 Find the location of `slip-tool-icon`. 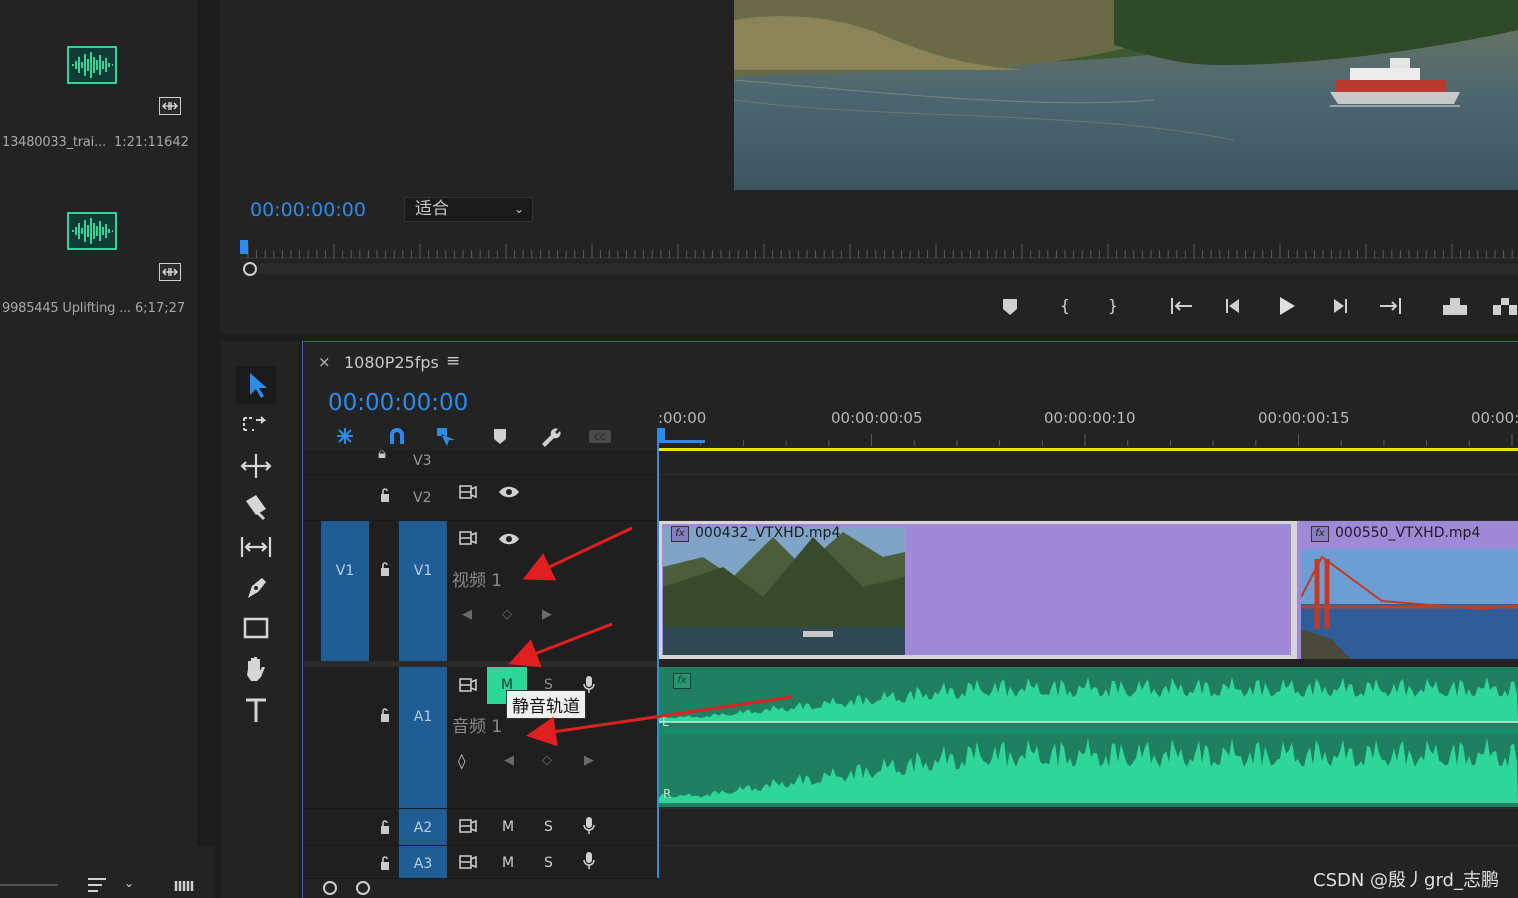

slip-tool-icon is located at coordinates (256, 547).